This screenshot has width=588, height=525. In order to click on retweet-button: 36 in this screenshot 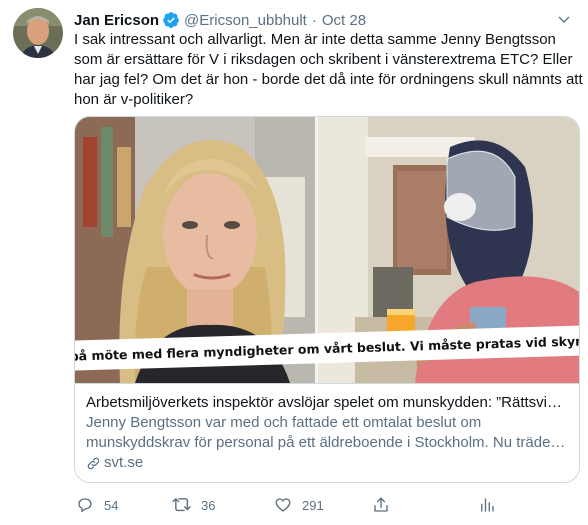, I will do `click(193, 505)`.